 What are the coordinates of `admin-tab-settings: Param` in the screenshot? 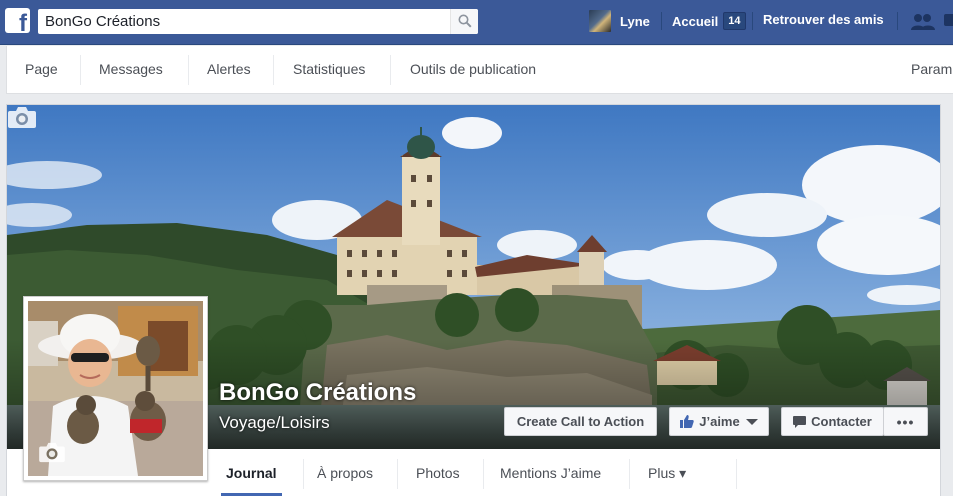 It's located at (931, 69).